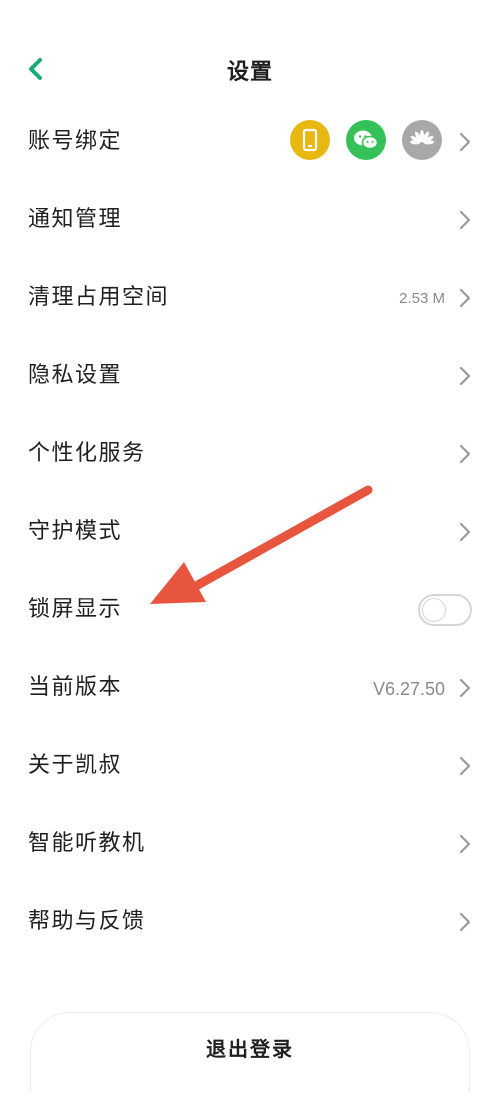 Image resolution: width=500 pixels, height=1111 pixels. Describe the element at coordinates (408, 689) in the screenshot. I see `version-value: V6.27.50` at that location.